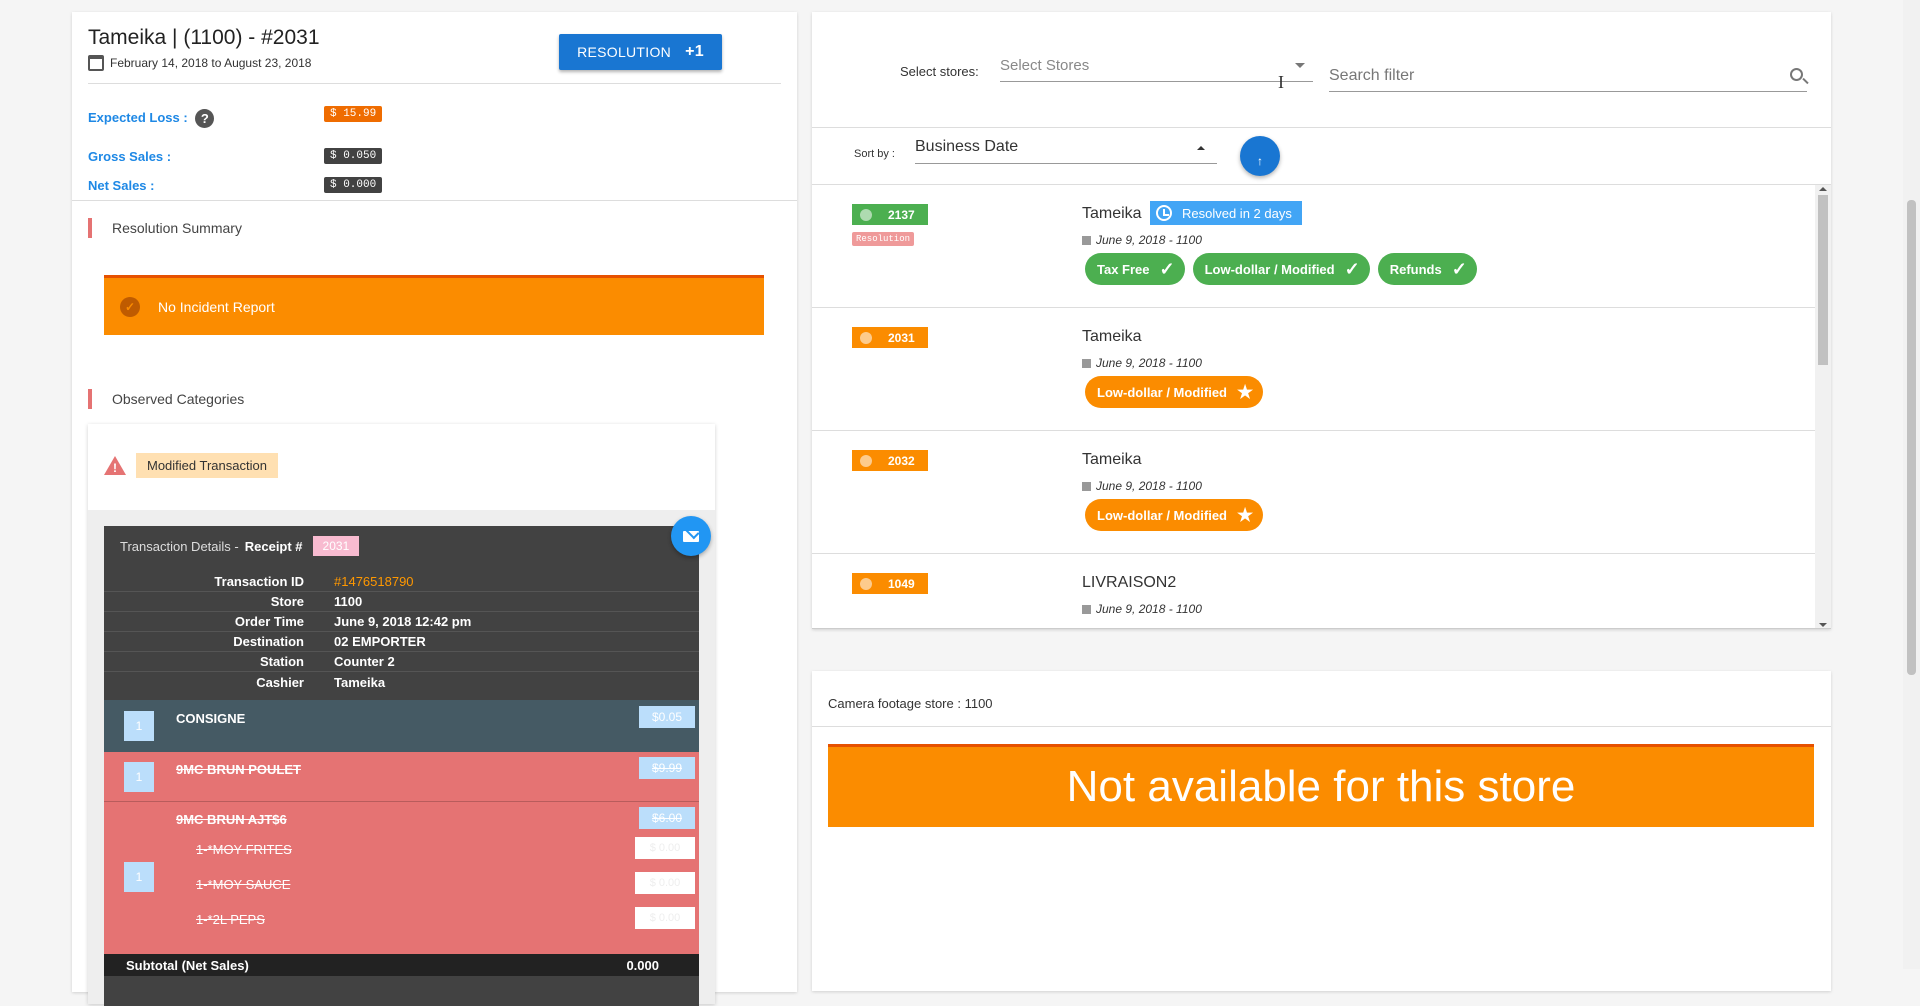  I want to click on observed-categories-heading: Observed Categories, so click(166, 399).